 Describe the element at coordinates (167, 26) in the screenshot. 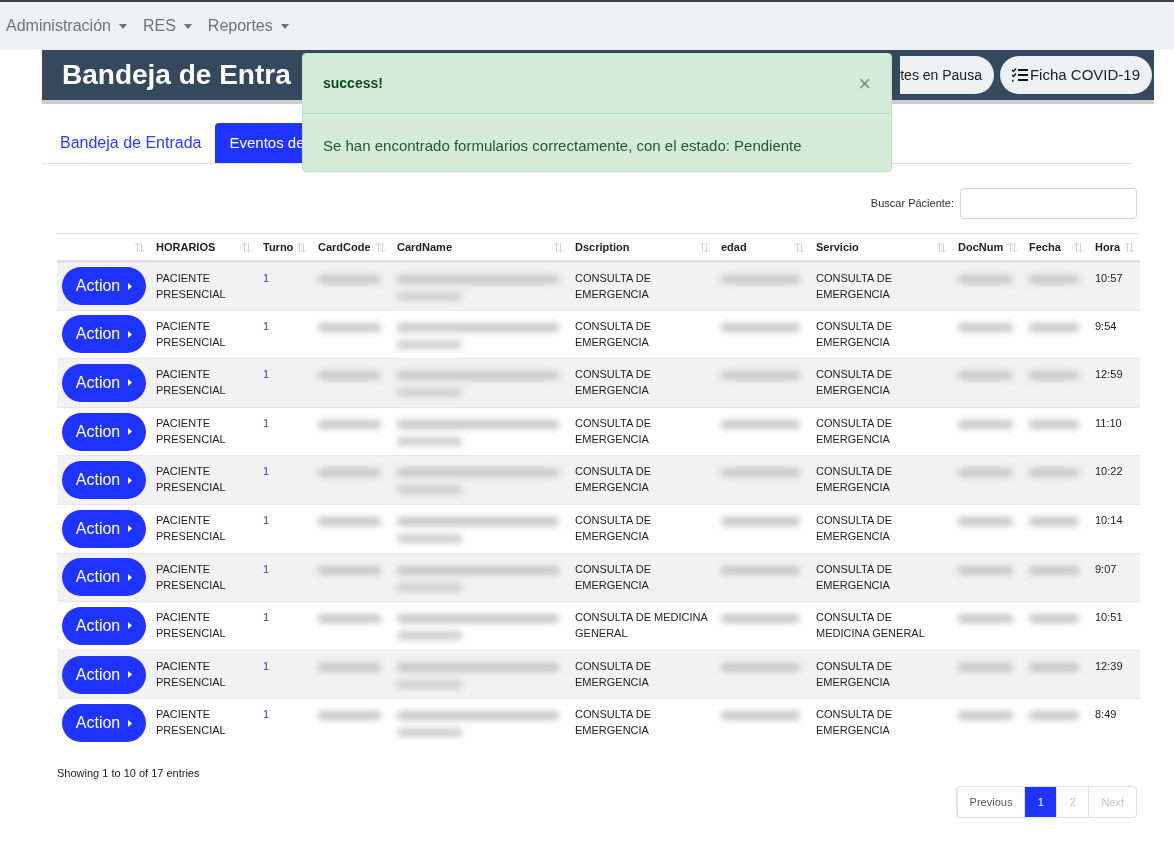

I see `nav-menu: RES` at that location.